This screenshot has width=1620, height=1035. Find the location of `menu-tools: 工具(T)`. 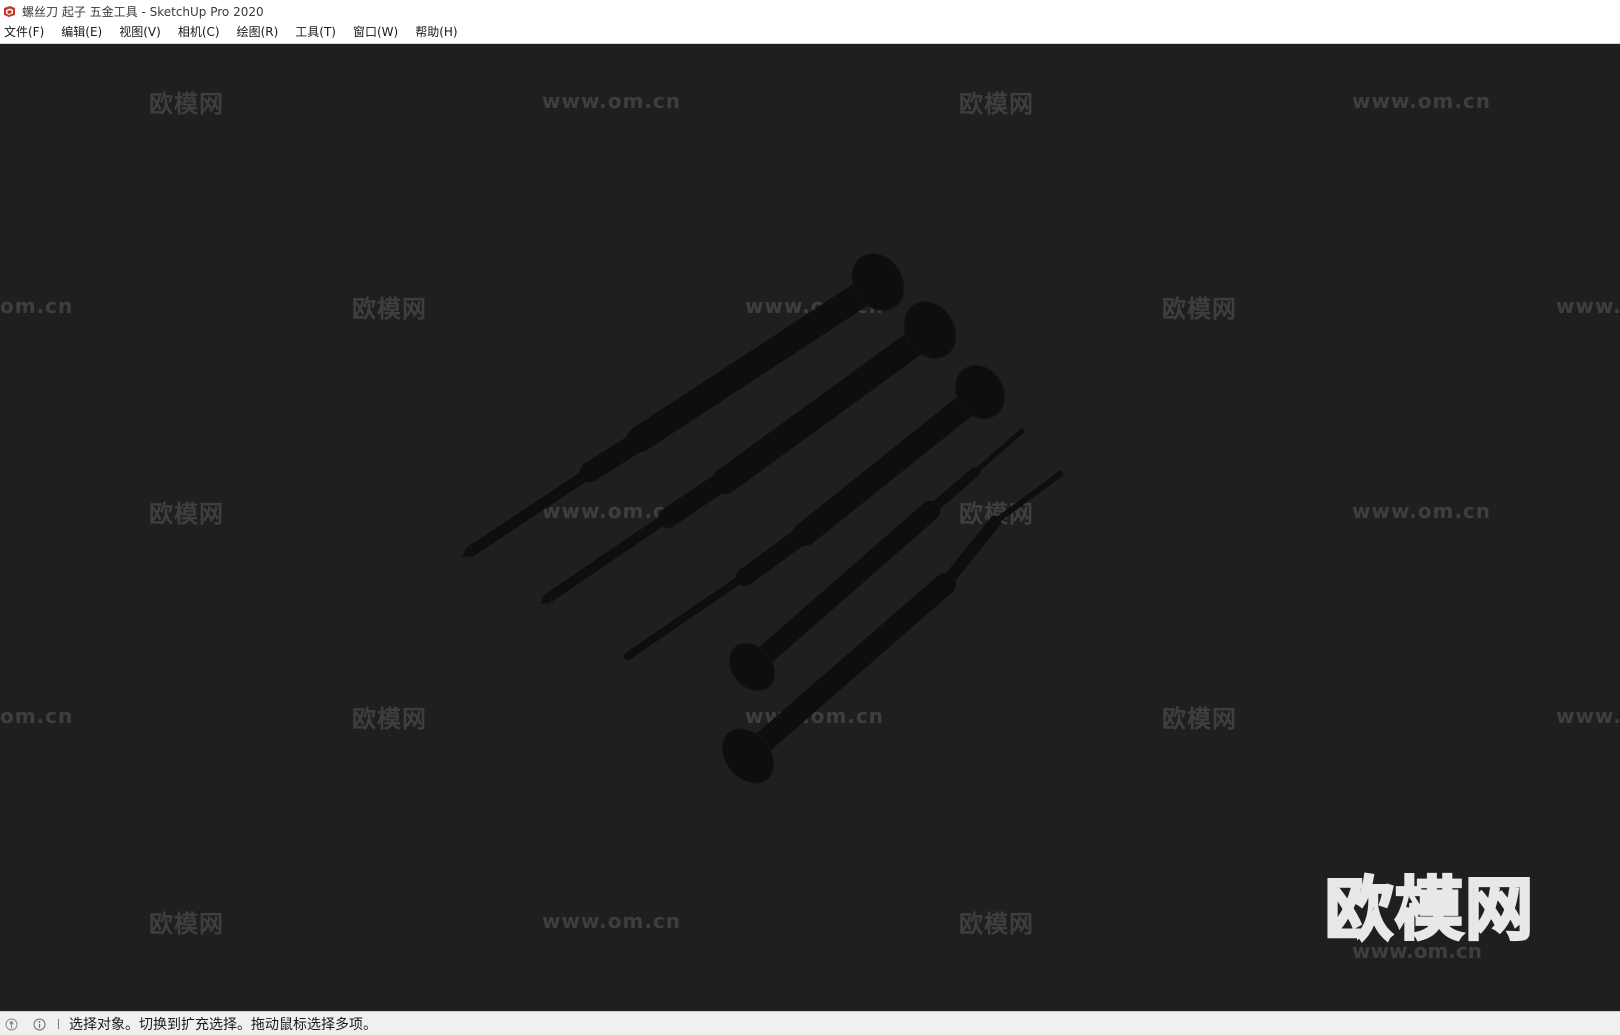

menu-tools: 工具(T) is located at coordinates (317, 32).